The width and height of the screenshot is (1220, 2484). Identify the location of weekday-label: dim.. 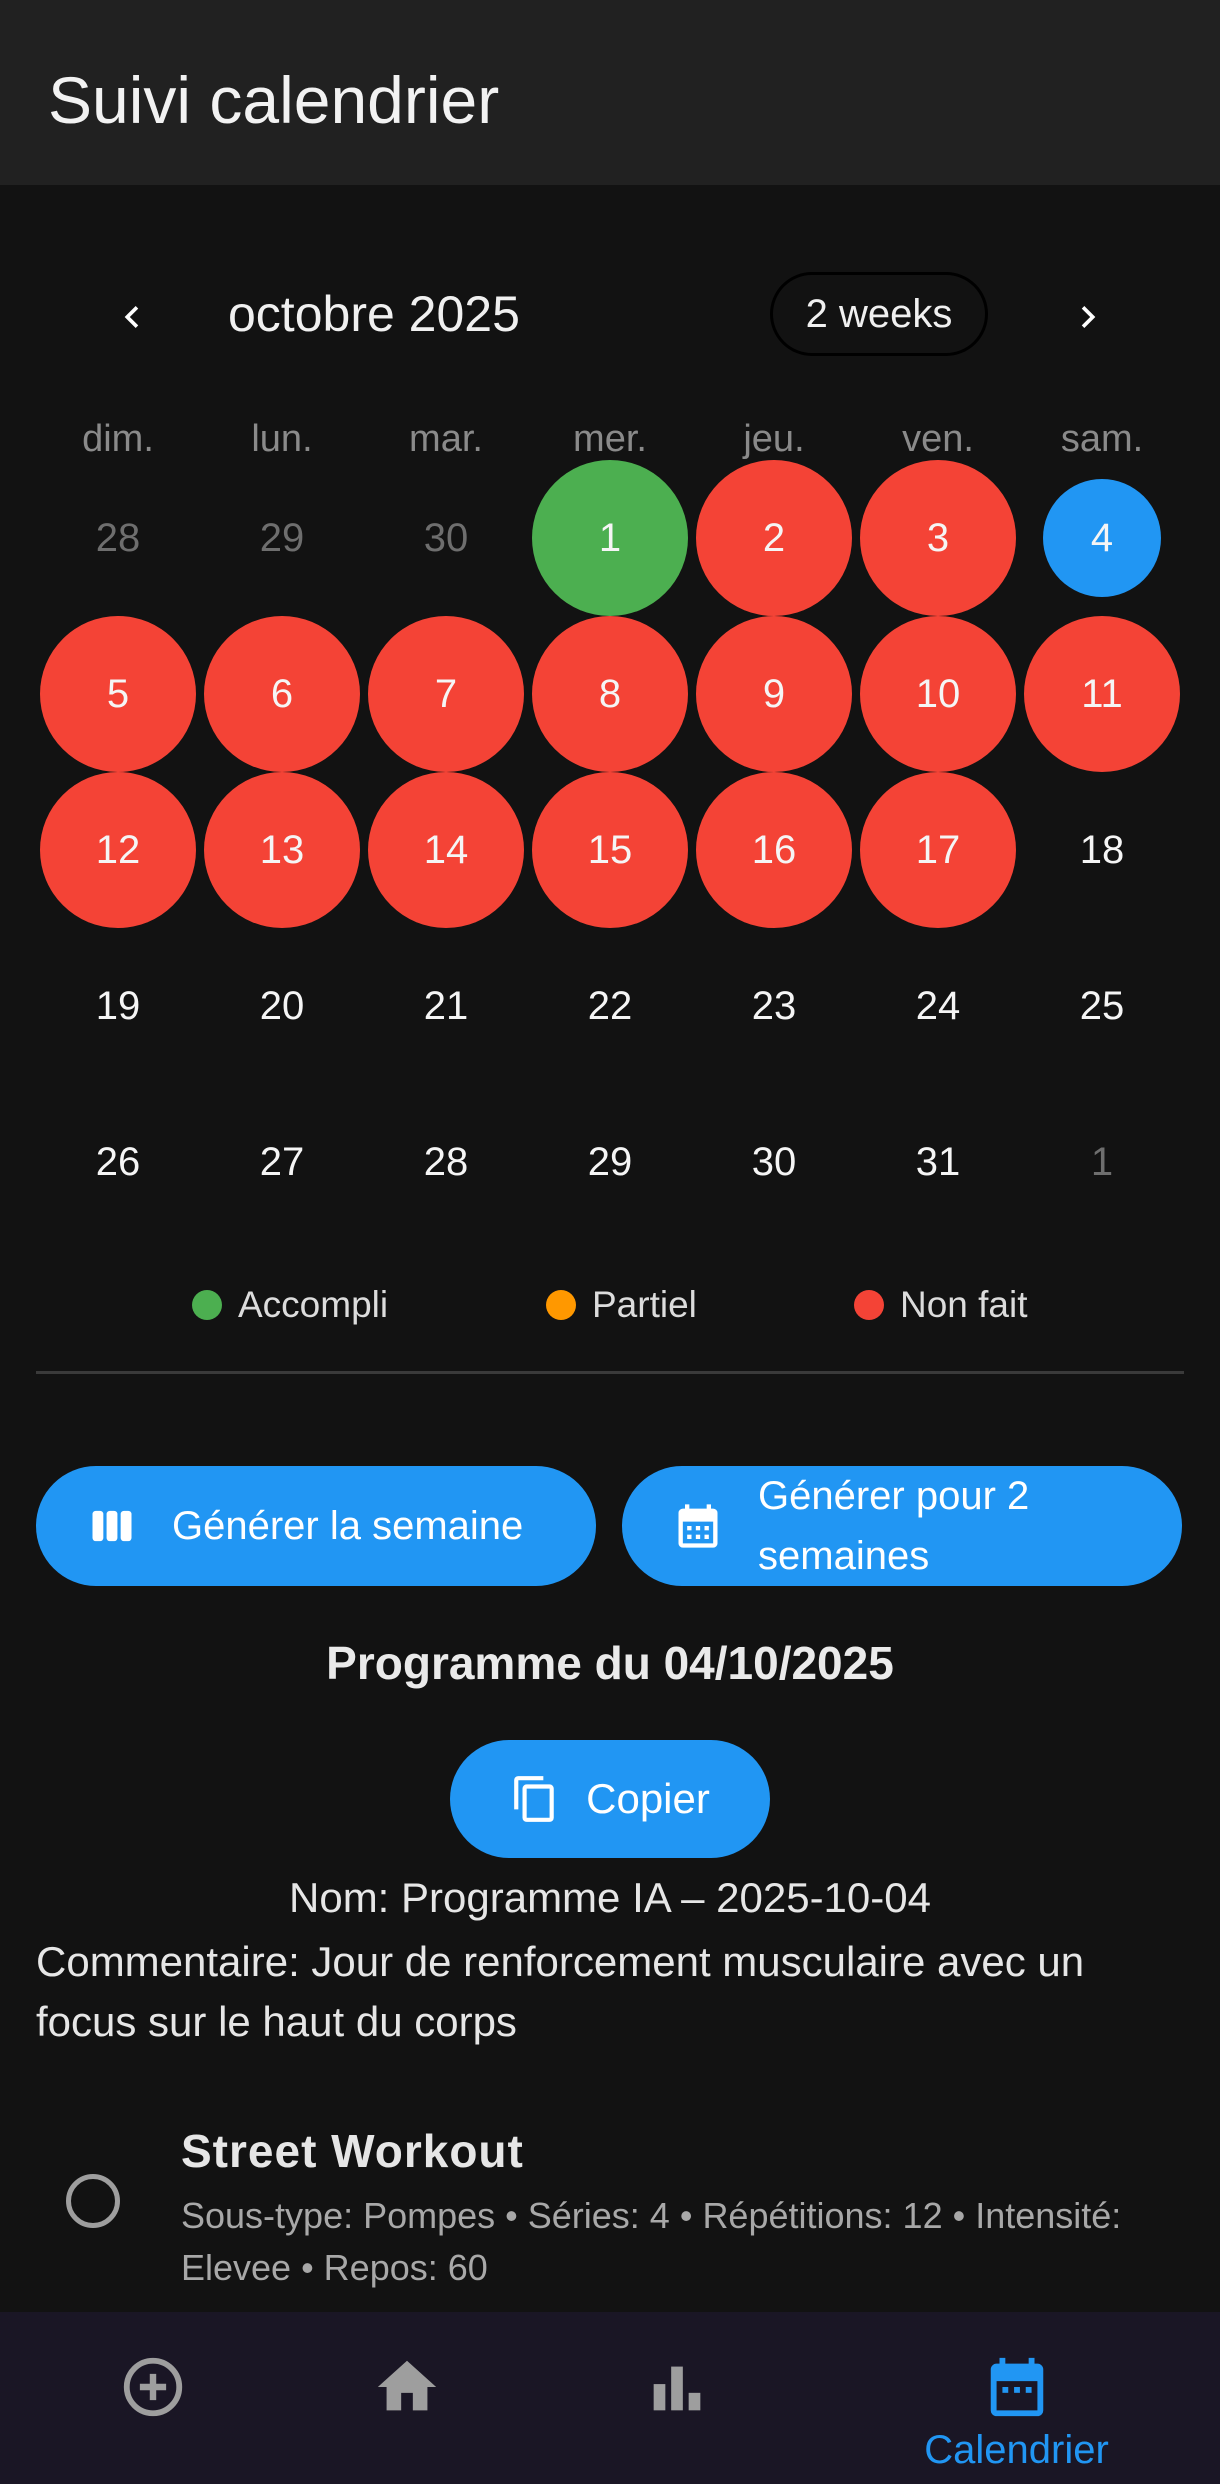
(118, 439).